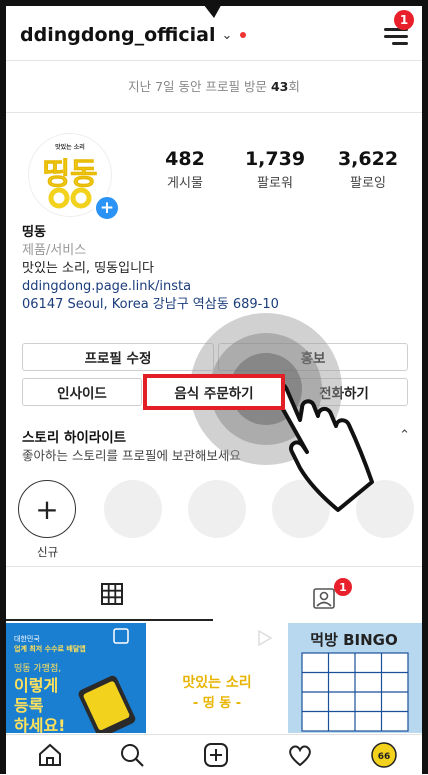  I want to click on chevron-up-icon: ⌃, so click(404, 435).